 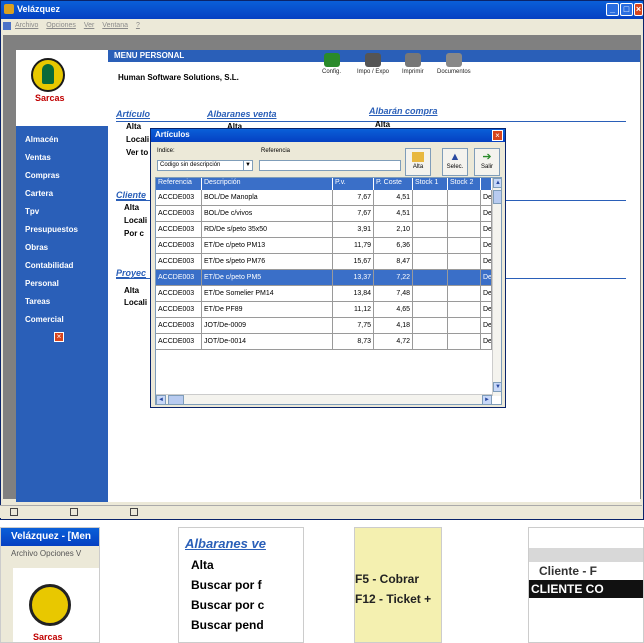 I want to click on articulo-item-2: Locali, so click(x=137, y=139).